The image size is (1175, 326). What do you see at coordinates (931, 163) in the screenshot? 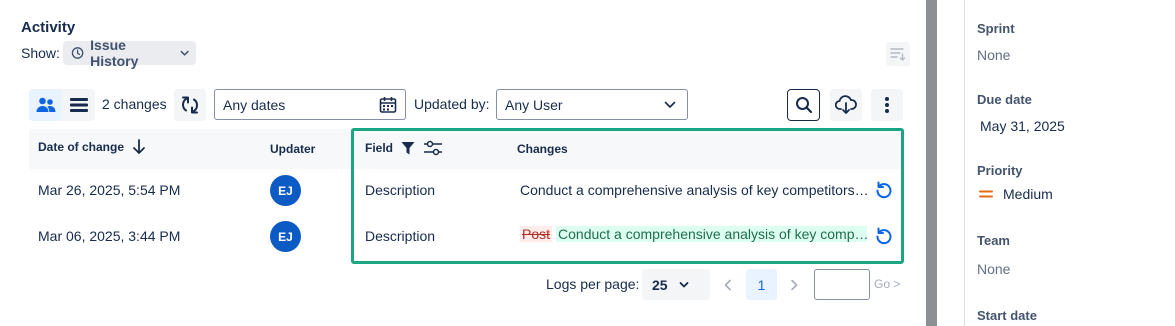
I see `panel-divider` at bounding box center [931, 163].